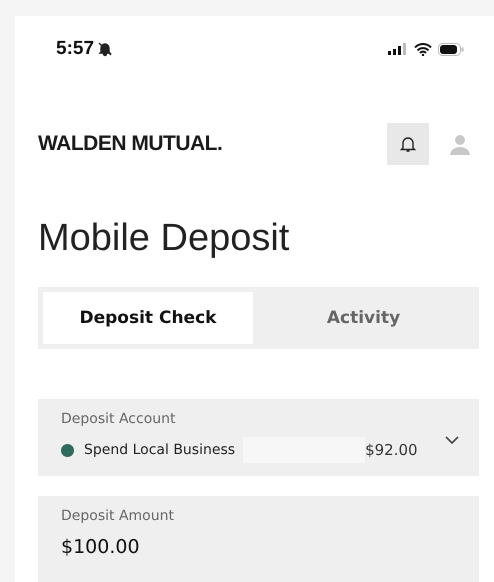  What do you see at coordinates (101, 547) in the screenshot?
I see `amount-value: $100.00` at bounding box center [101, 547].